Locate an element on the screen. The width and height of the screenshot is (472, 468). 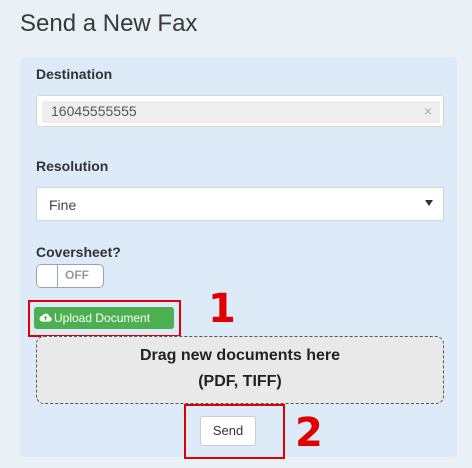
send-button: Send is located at coordinates (228, 431).